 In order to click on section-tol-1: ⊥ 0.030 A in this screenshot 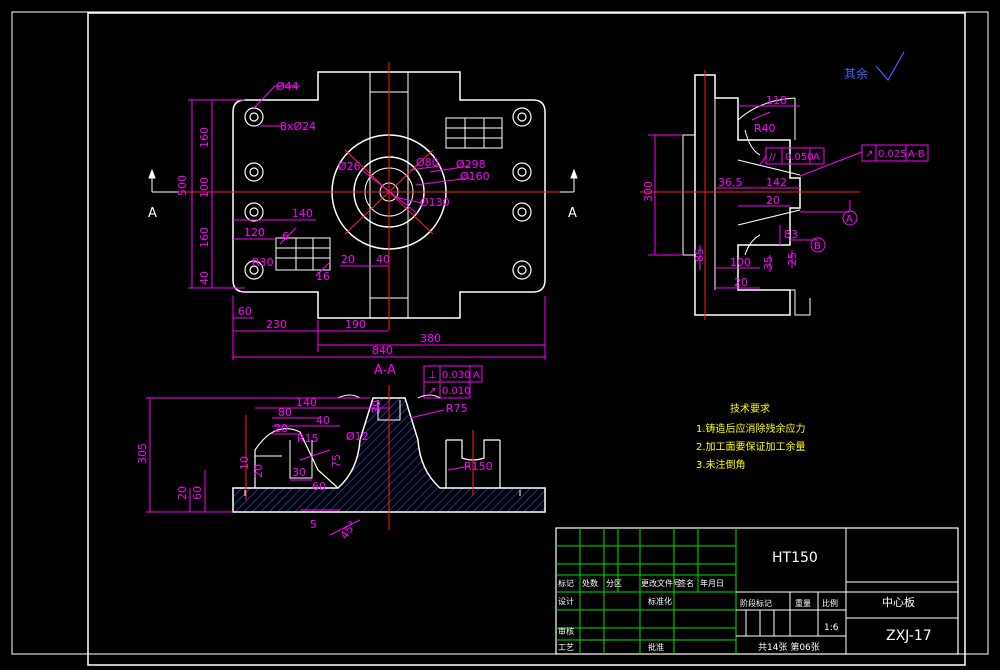, I will do `click(453, 374)`.